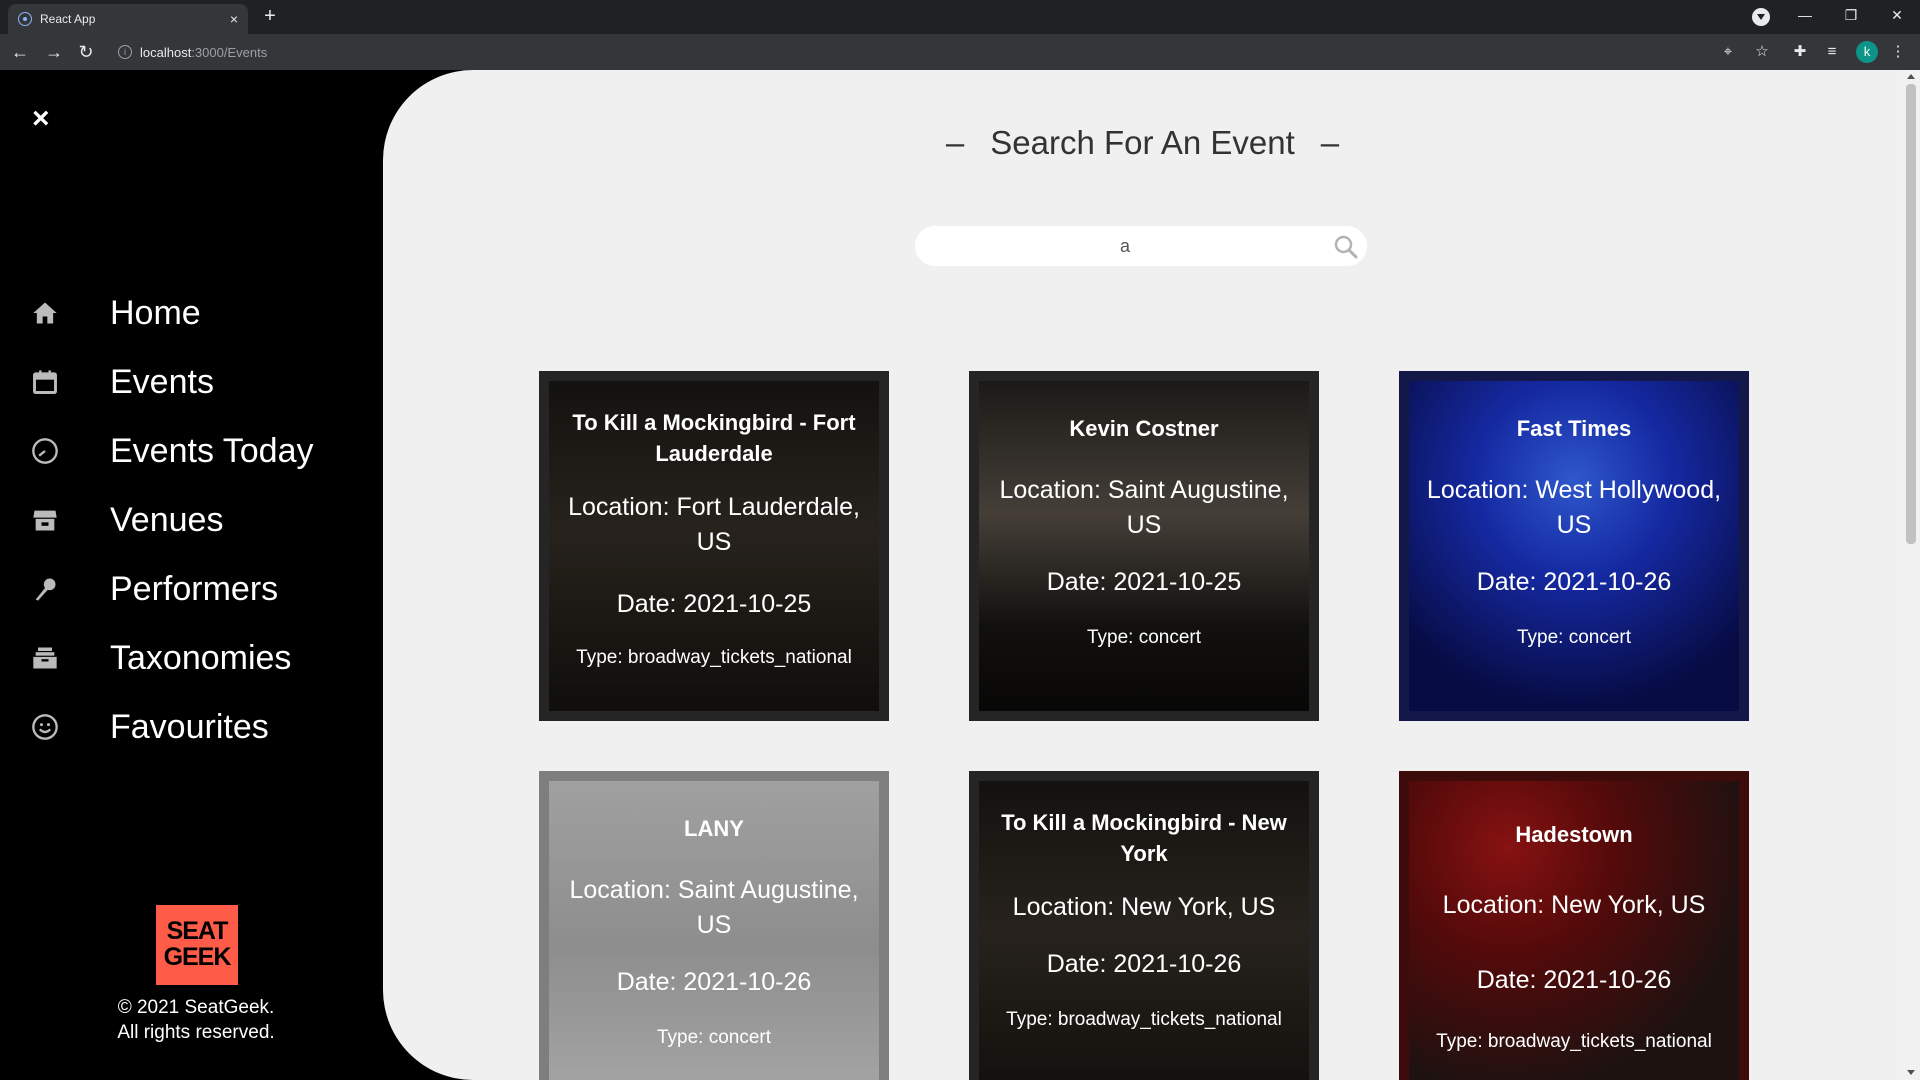 The width and height of the screenshot is (1920, 1080). Describe the element at coordinates (1125, 246) in the screenshot. I see `search-input` at that location.